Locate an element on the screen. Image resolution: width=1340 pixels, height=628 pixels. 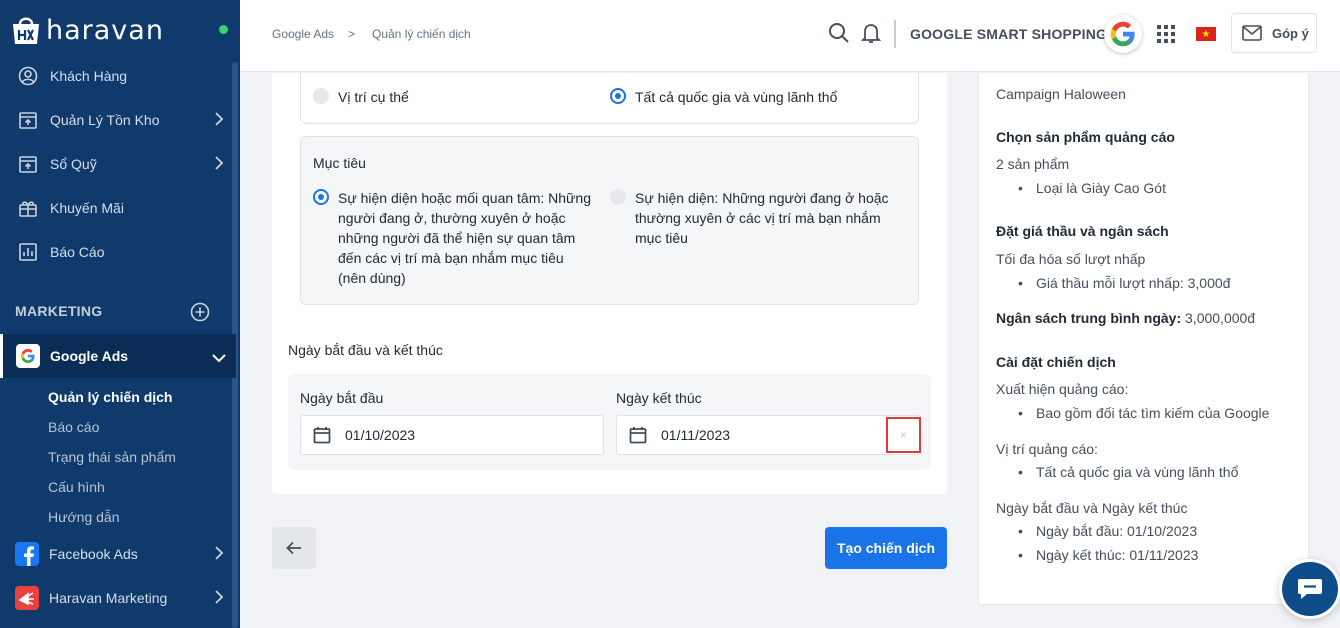
sidebar-item-google-ads: Google Ads is located at coordinates (118, 356).